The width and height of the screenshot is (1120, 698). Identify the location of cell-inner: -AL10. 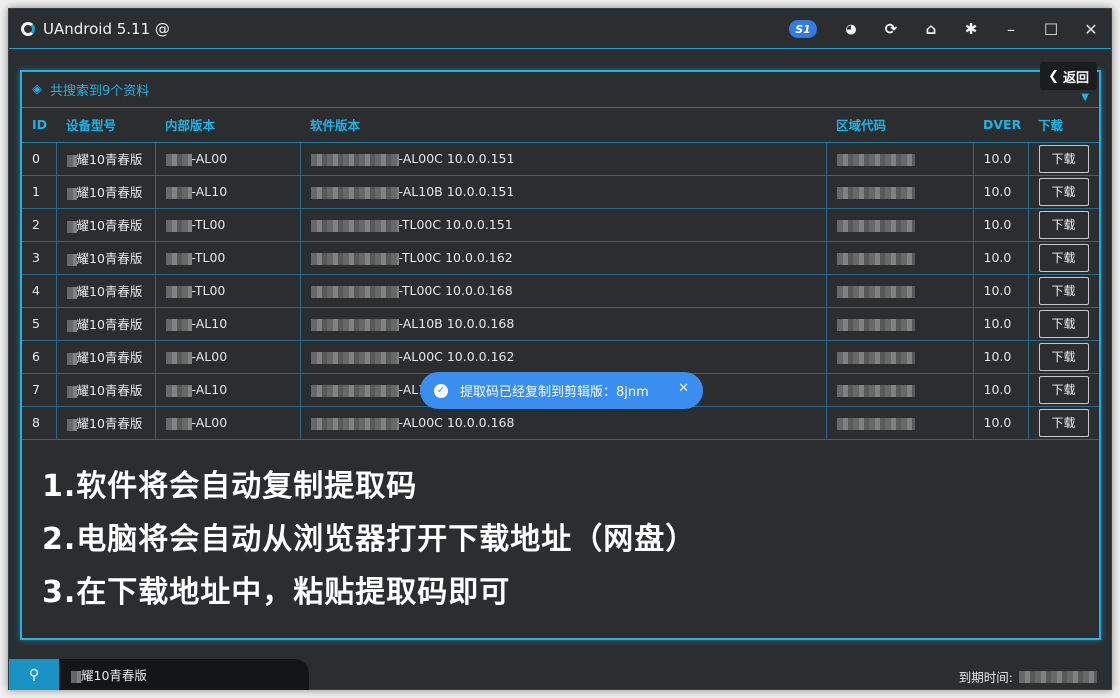
(228, 192).